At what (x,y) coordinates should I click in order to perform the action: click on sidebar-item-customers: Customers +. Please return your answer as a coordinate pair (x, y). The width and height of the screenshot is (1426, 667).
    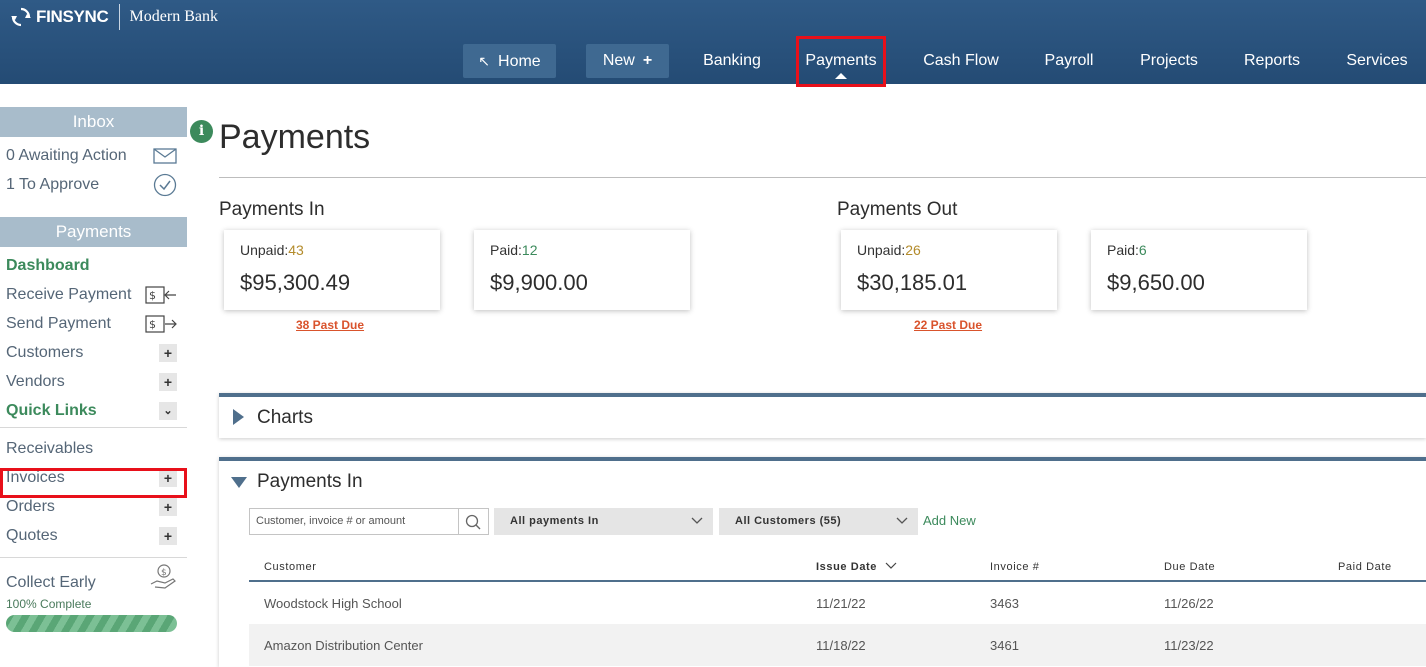
    Looking at the image, I should click on (93, 352).